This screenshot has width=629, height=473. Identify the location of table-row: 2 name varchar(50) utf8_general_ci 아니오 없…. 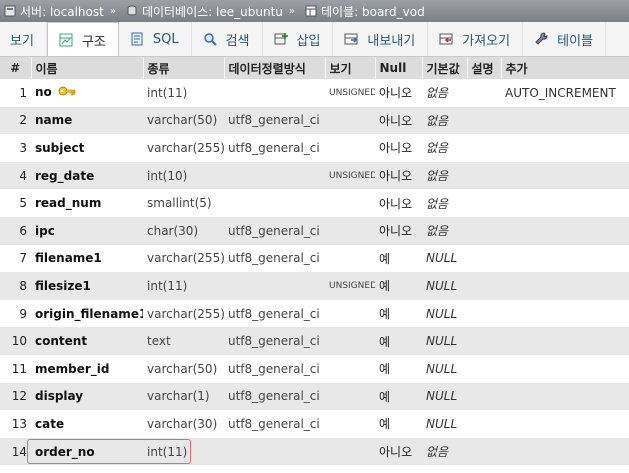
(314, 120).